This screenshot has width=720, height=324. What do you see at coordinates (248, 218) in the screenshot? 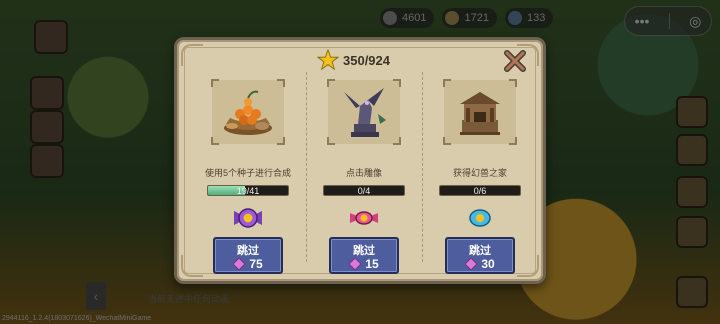
I see `purple-candy-icon` at bounding box center [248, 218].